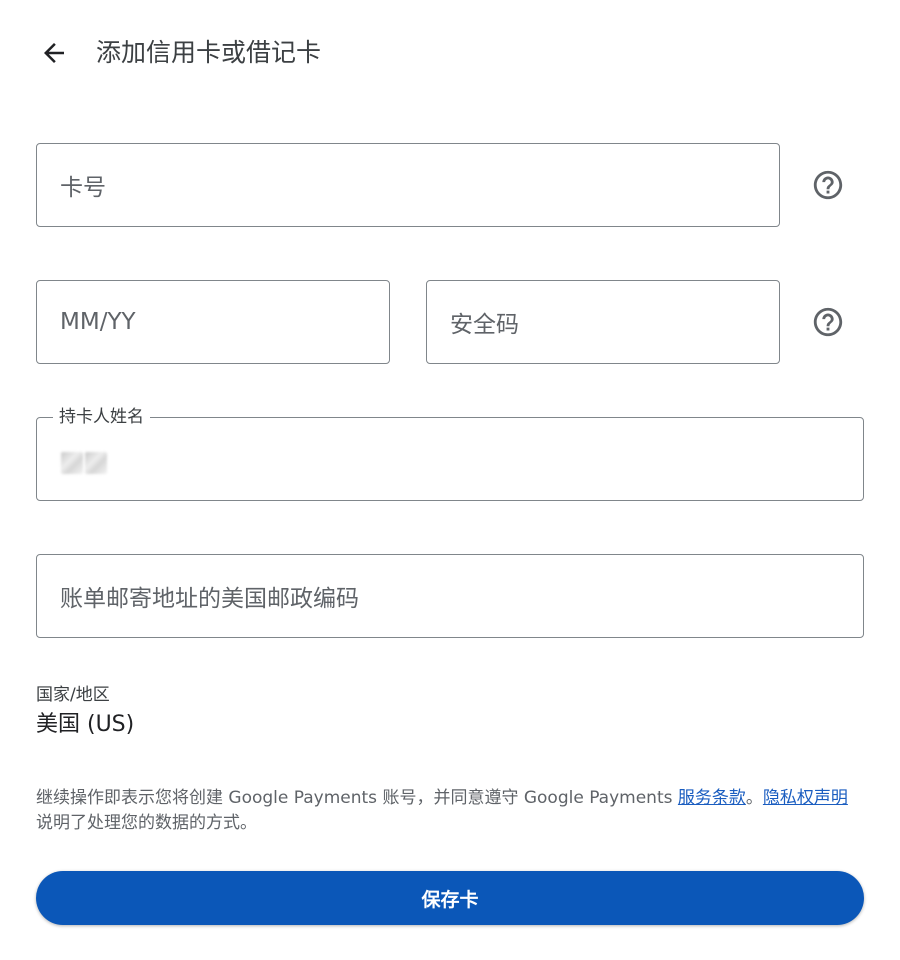  What do you see at coordinates (83, 188) in the screenshot?
I see `card-number-placeholder: 卡号` at bounding box center [83, 188].